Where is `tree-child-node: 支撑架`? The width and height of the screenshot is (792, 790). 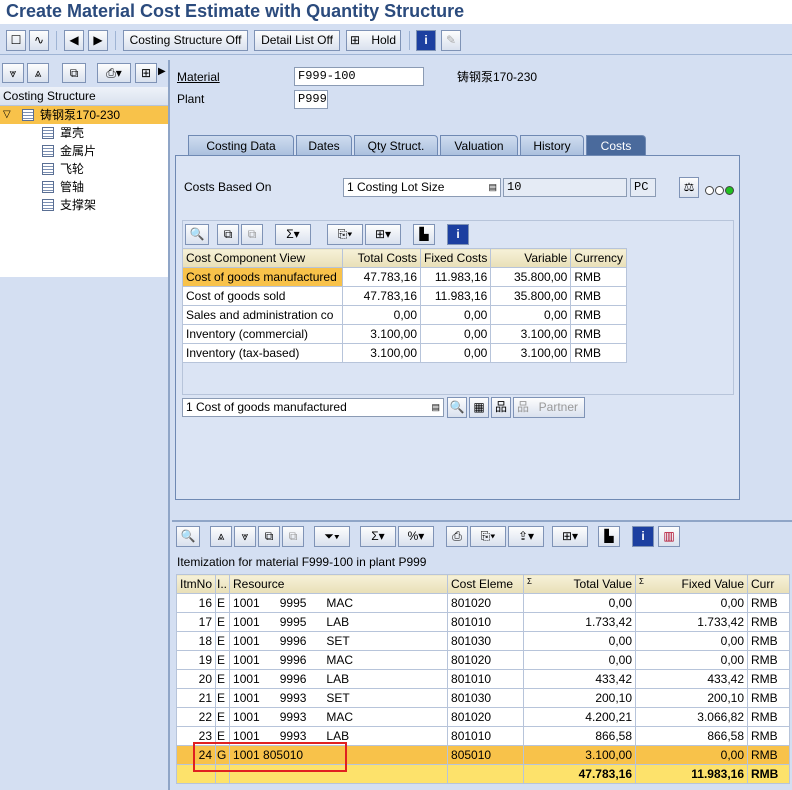 tree-child-node: 支撑架 is located at coordinates (84, 205).